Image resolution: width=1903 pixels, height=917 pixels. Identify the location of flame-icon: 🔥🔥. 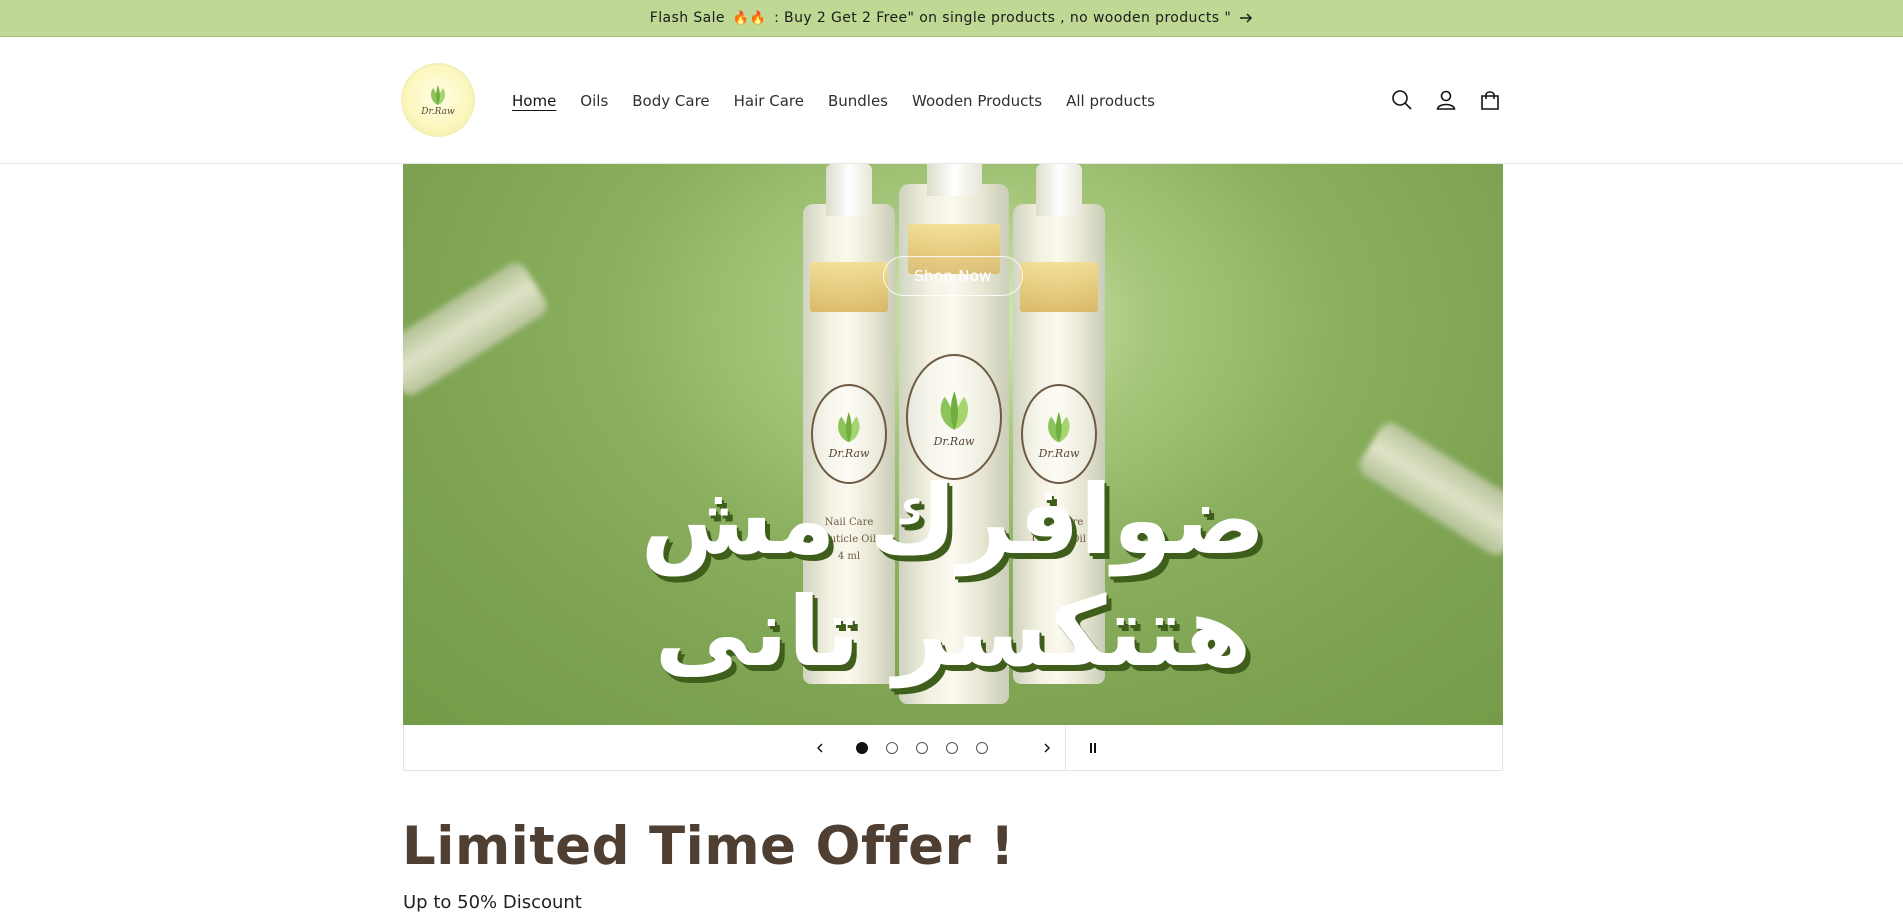
(749, 18).